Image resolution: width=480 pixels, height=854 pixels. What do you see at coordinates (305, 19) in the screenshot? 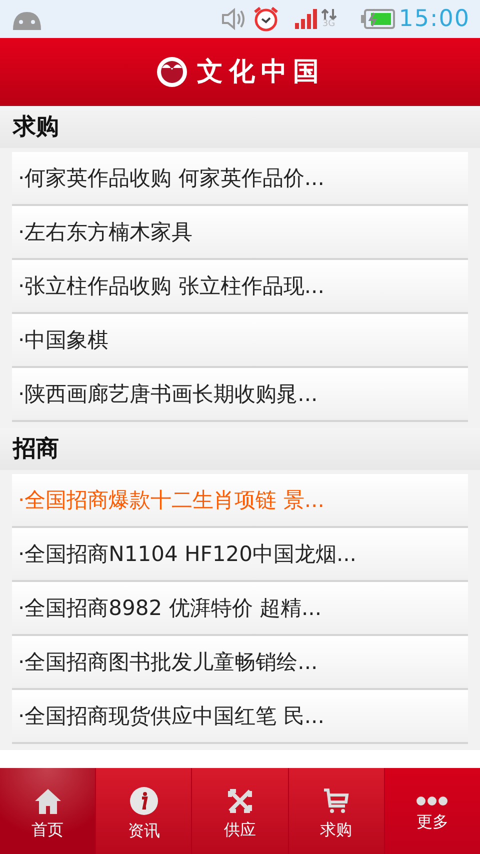
I see `signal-icon` at bounding box center [305, 19].